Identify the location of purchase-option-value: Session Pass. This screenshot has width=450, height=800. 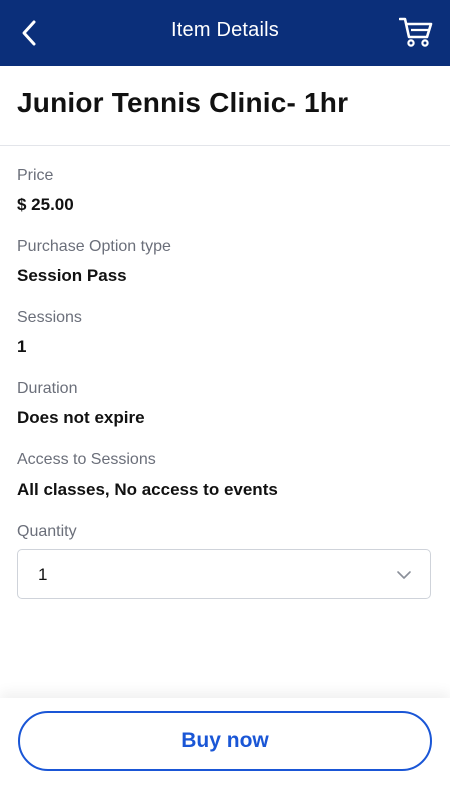
(72, 275).